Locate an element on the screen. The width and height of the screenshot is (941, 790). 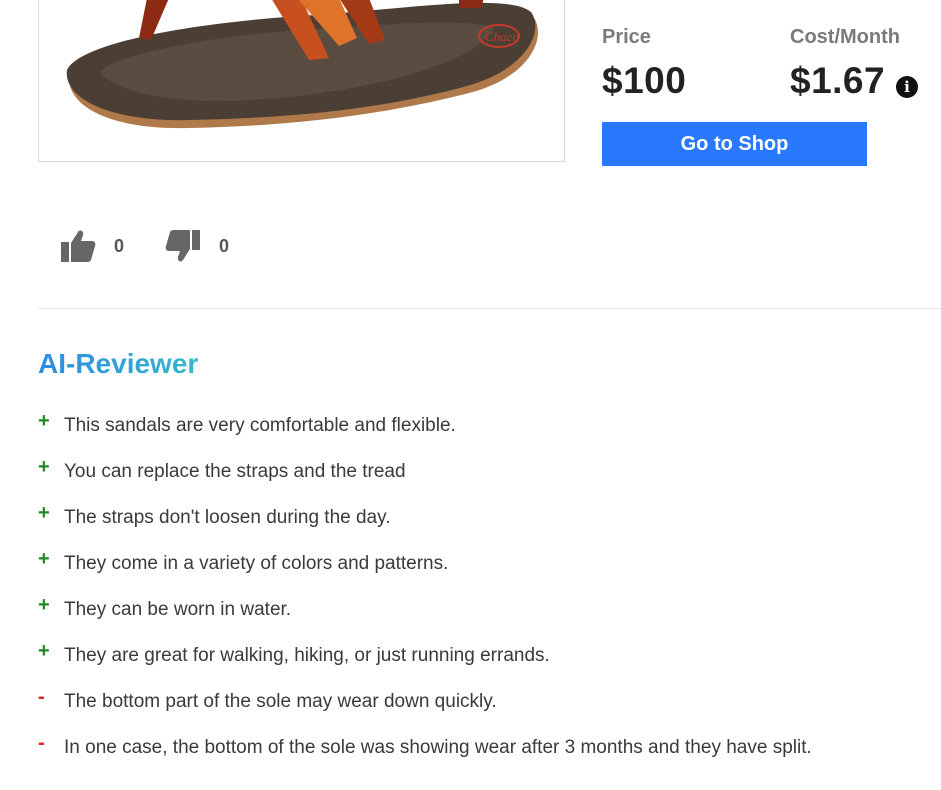
upvote-button: 0 is located at coordinates (92, 246).